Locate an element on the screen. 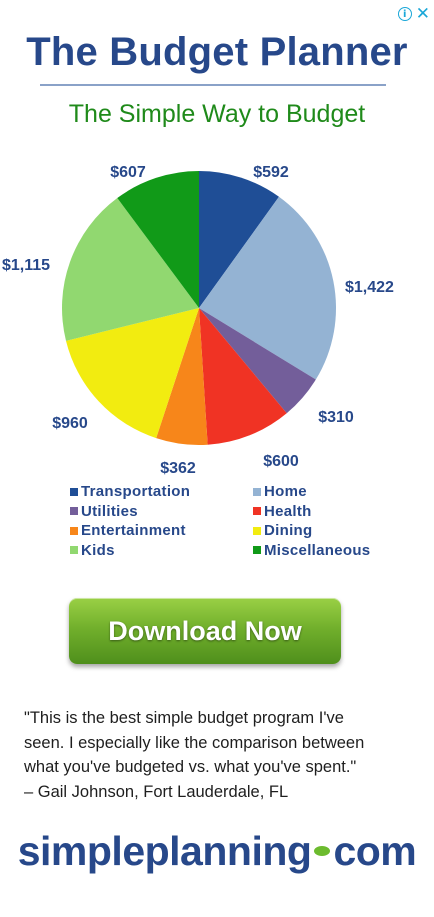 This screenshot has height=917, width=434. legend-item-kids: Kids is located at coordinates (161, 551).